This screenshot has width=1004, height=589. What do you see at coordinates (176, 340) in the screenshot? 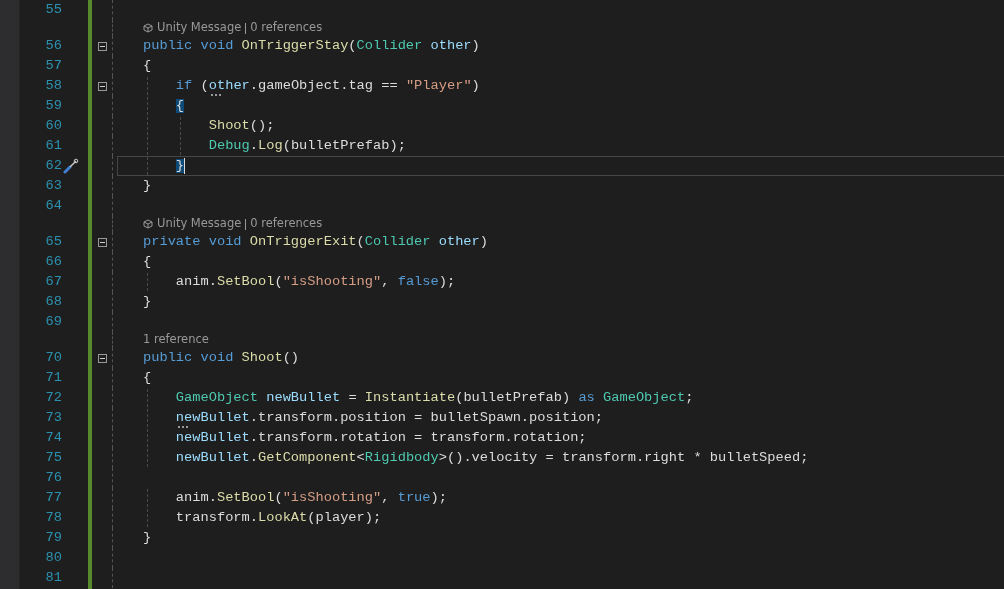
I see `codelens-link: 1 reference` at bounding box center [176, 340].